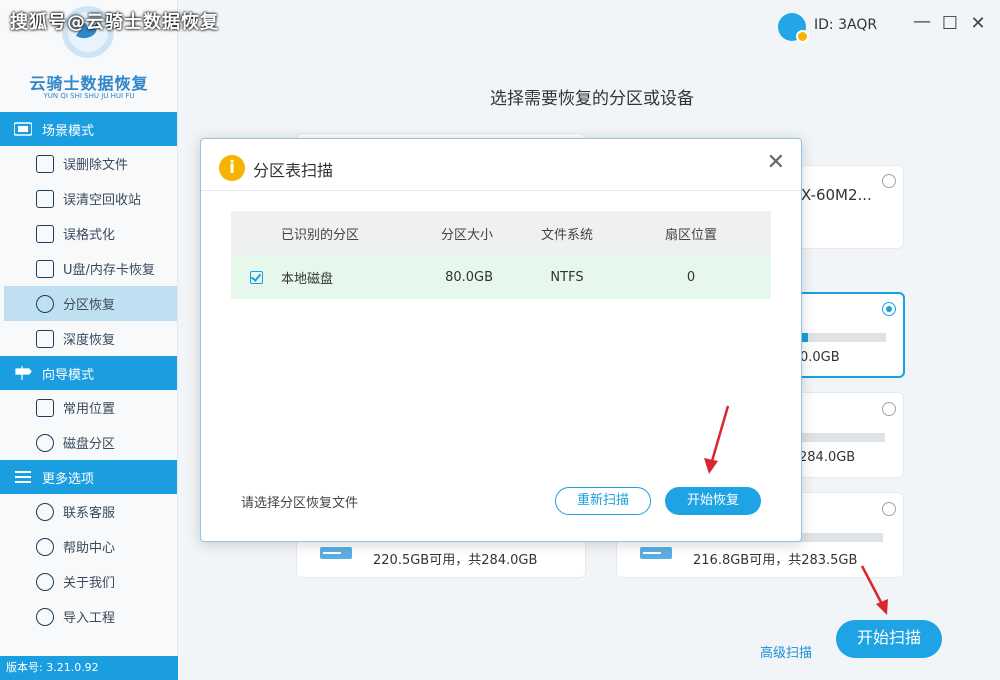 Image resolution: width=1000 pixels, height=680 pixels. I want to click on sidebar-item-deep-recovery: 深度恢复, so click(88, 338).